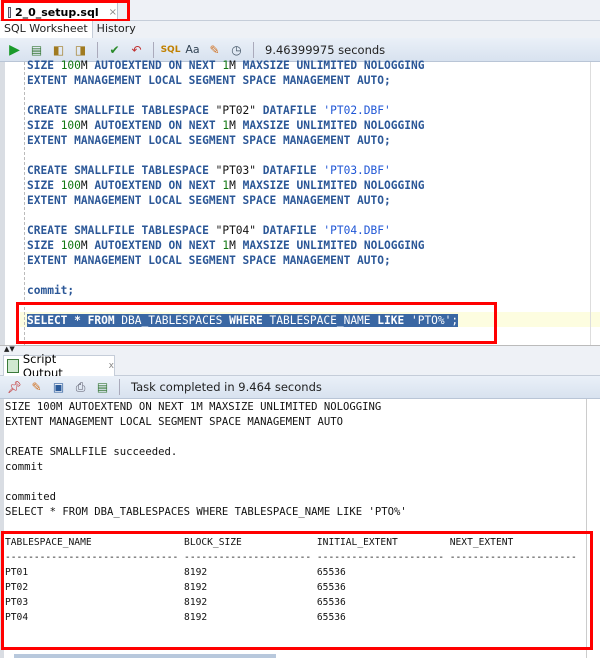 Image resolution: width=600 pixels, height=658 pixels. I want to click on close-icon: ×, so click(113, 12).